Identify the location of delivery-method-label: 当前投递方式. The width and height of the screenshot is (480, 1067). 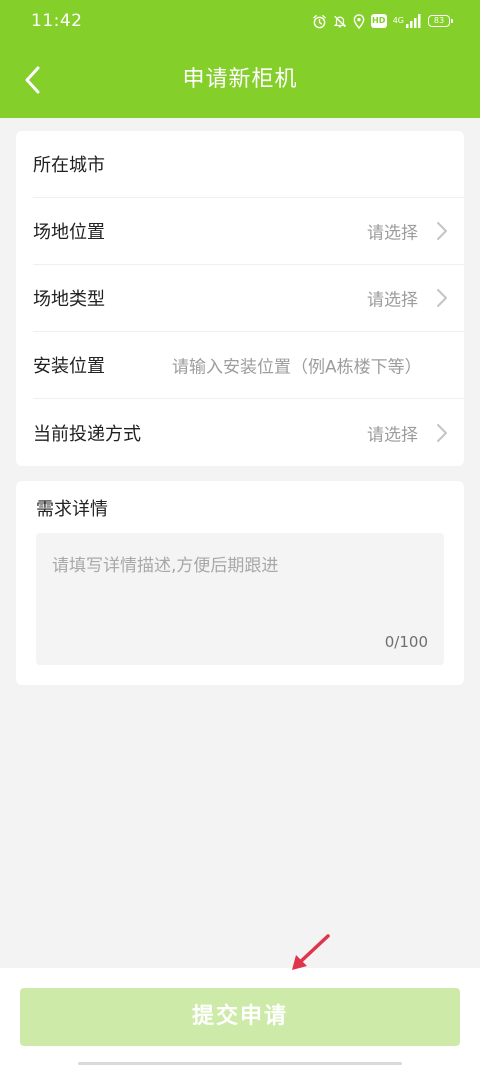
(87, 434).